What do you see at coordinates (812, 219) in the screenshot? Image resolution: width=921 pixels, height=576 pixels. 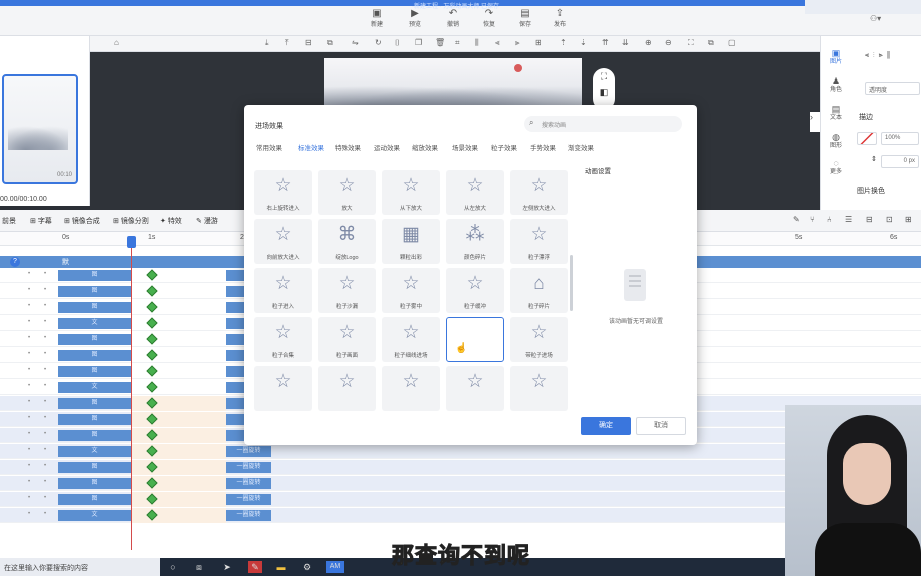 I see `branch-icon: ⑂` at bounding box center [812, 219].